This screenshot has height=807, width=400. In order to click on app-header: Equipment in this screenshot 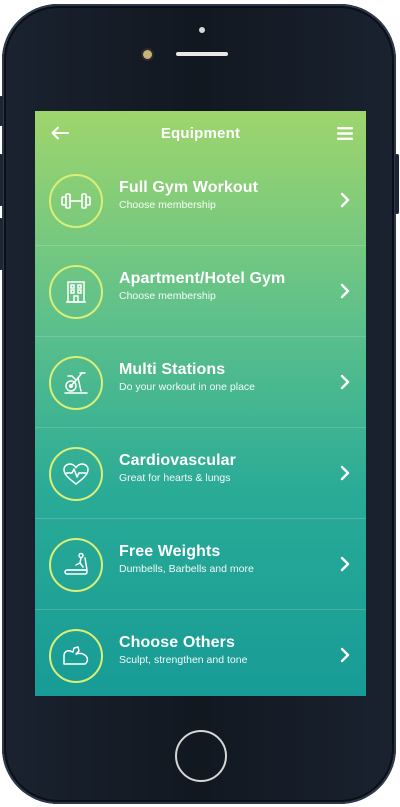, I will do `click(200, 133)`.